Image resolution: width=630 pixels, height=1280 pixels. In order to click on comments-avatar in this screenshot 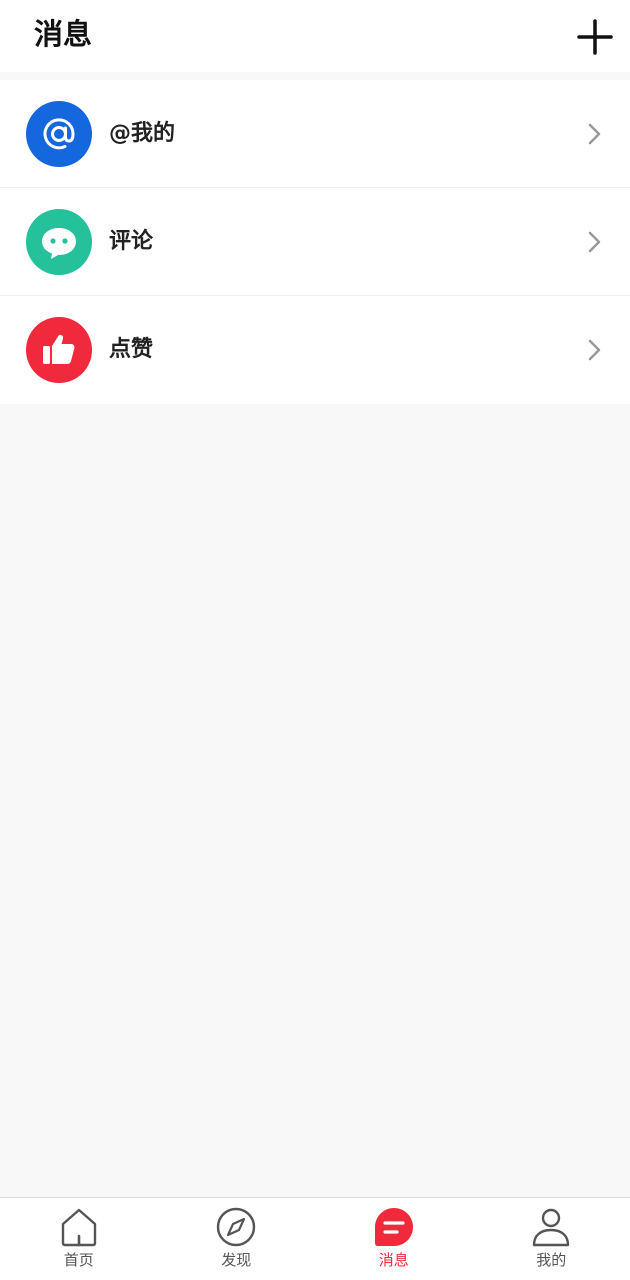, I will do `click(59, 242)`.